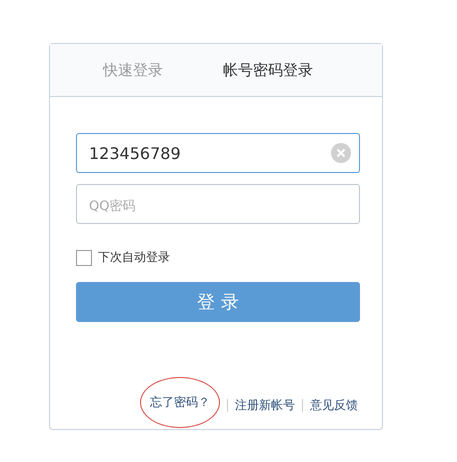 This screenshot has width=457, height=462. I want to click on password-field: QQ密码, so click(218, 204).